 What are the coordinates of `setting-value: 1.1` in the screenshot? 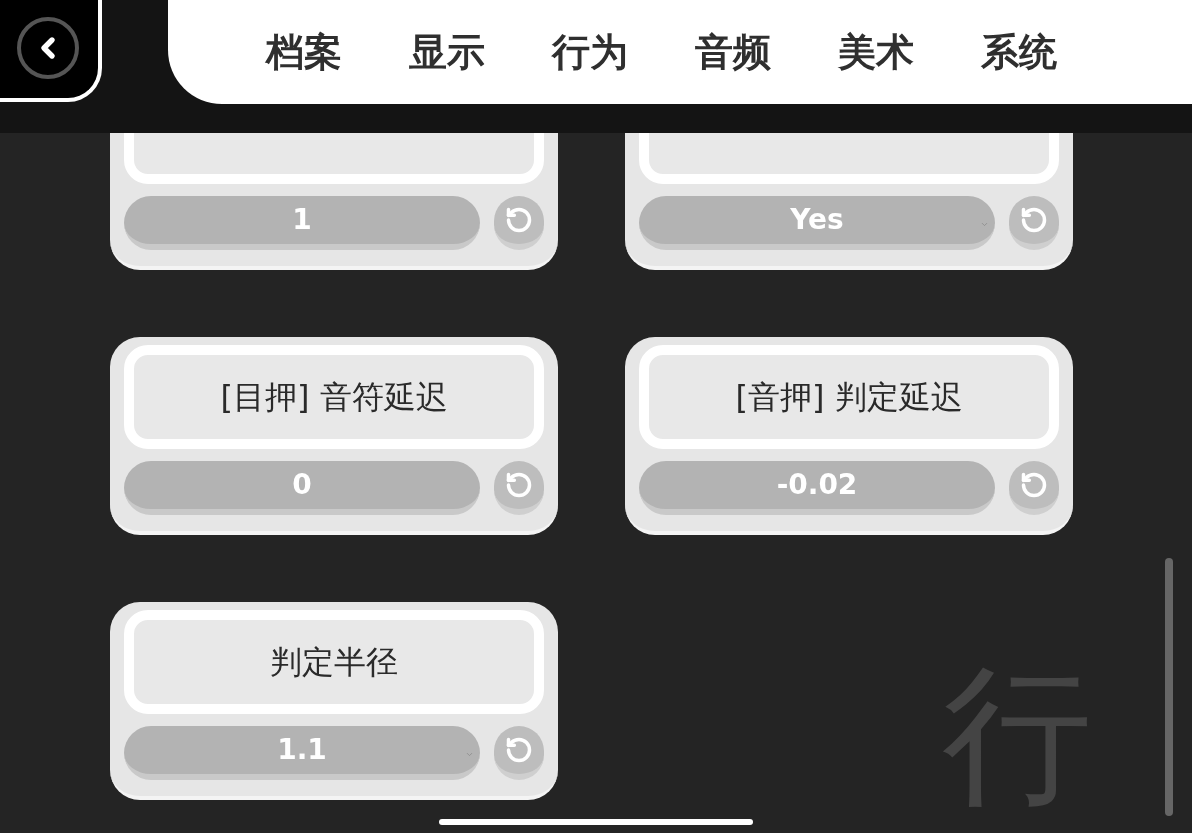 It's located at (302, 750).